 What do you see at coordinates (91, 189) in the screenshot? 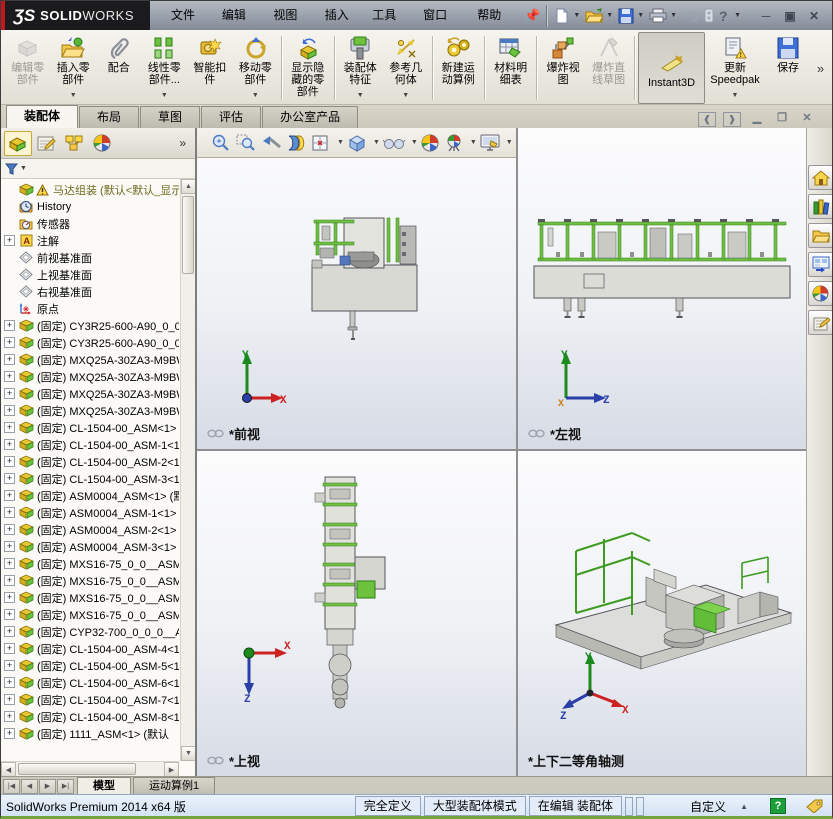
I see `tree-root-assembly: 马达组装 (默认<默认_显示` at bounding box center [91, 189].